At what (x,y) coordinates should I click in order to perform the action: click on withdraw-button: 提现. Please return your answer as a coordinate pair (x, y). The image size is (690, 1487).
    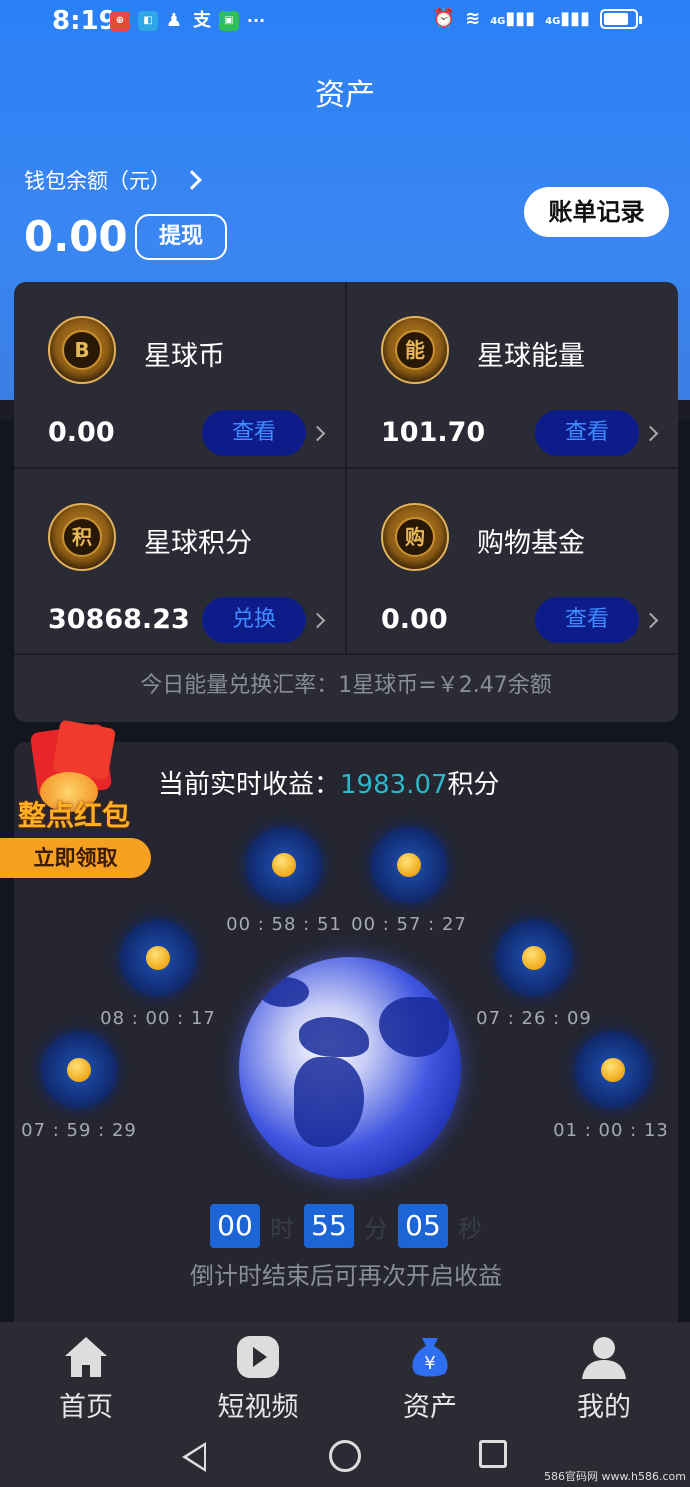
    Looking at the image, I should click on (181, 237).